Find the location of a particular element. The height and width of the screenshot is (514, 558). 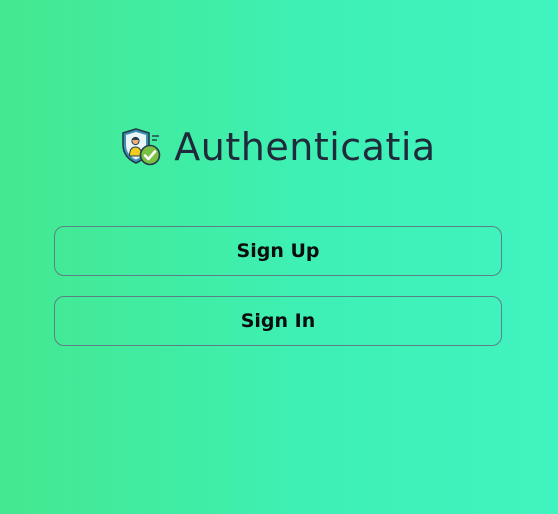

shield-user-check-icon is located at coordinates (141, 147).